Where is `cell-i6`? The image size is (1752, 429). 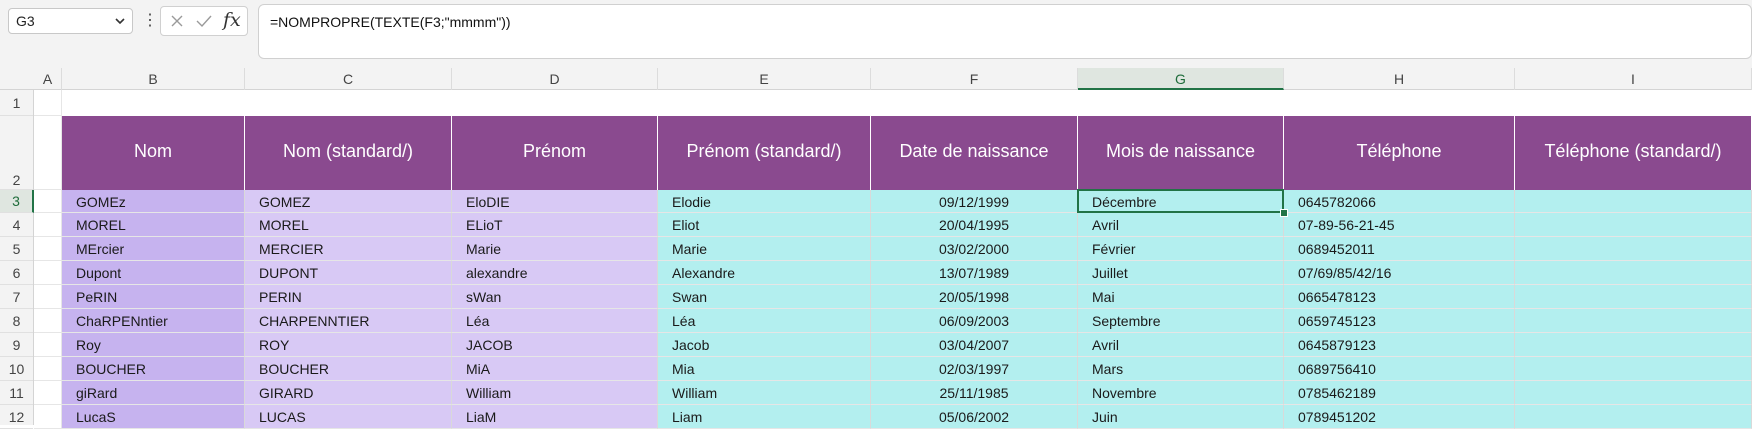 cell-i6 is located at coordinates (1633, 273).